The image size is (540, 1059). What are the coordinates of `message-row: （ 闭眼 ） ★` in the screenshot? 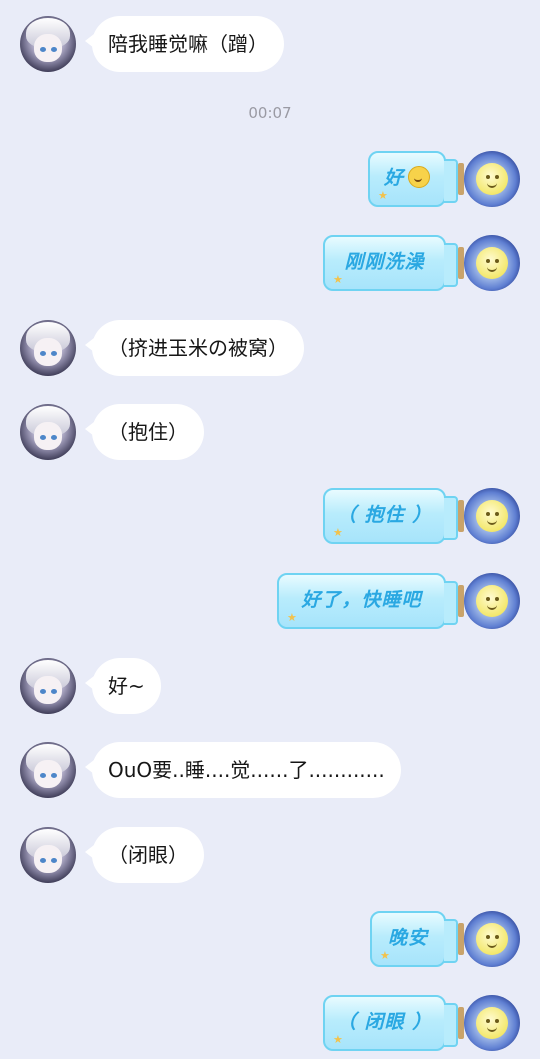 It's located at (270, 1027).